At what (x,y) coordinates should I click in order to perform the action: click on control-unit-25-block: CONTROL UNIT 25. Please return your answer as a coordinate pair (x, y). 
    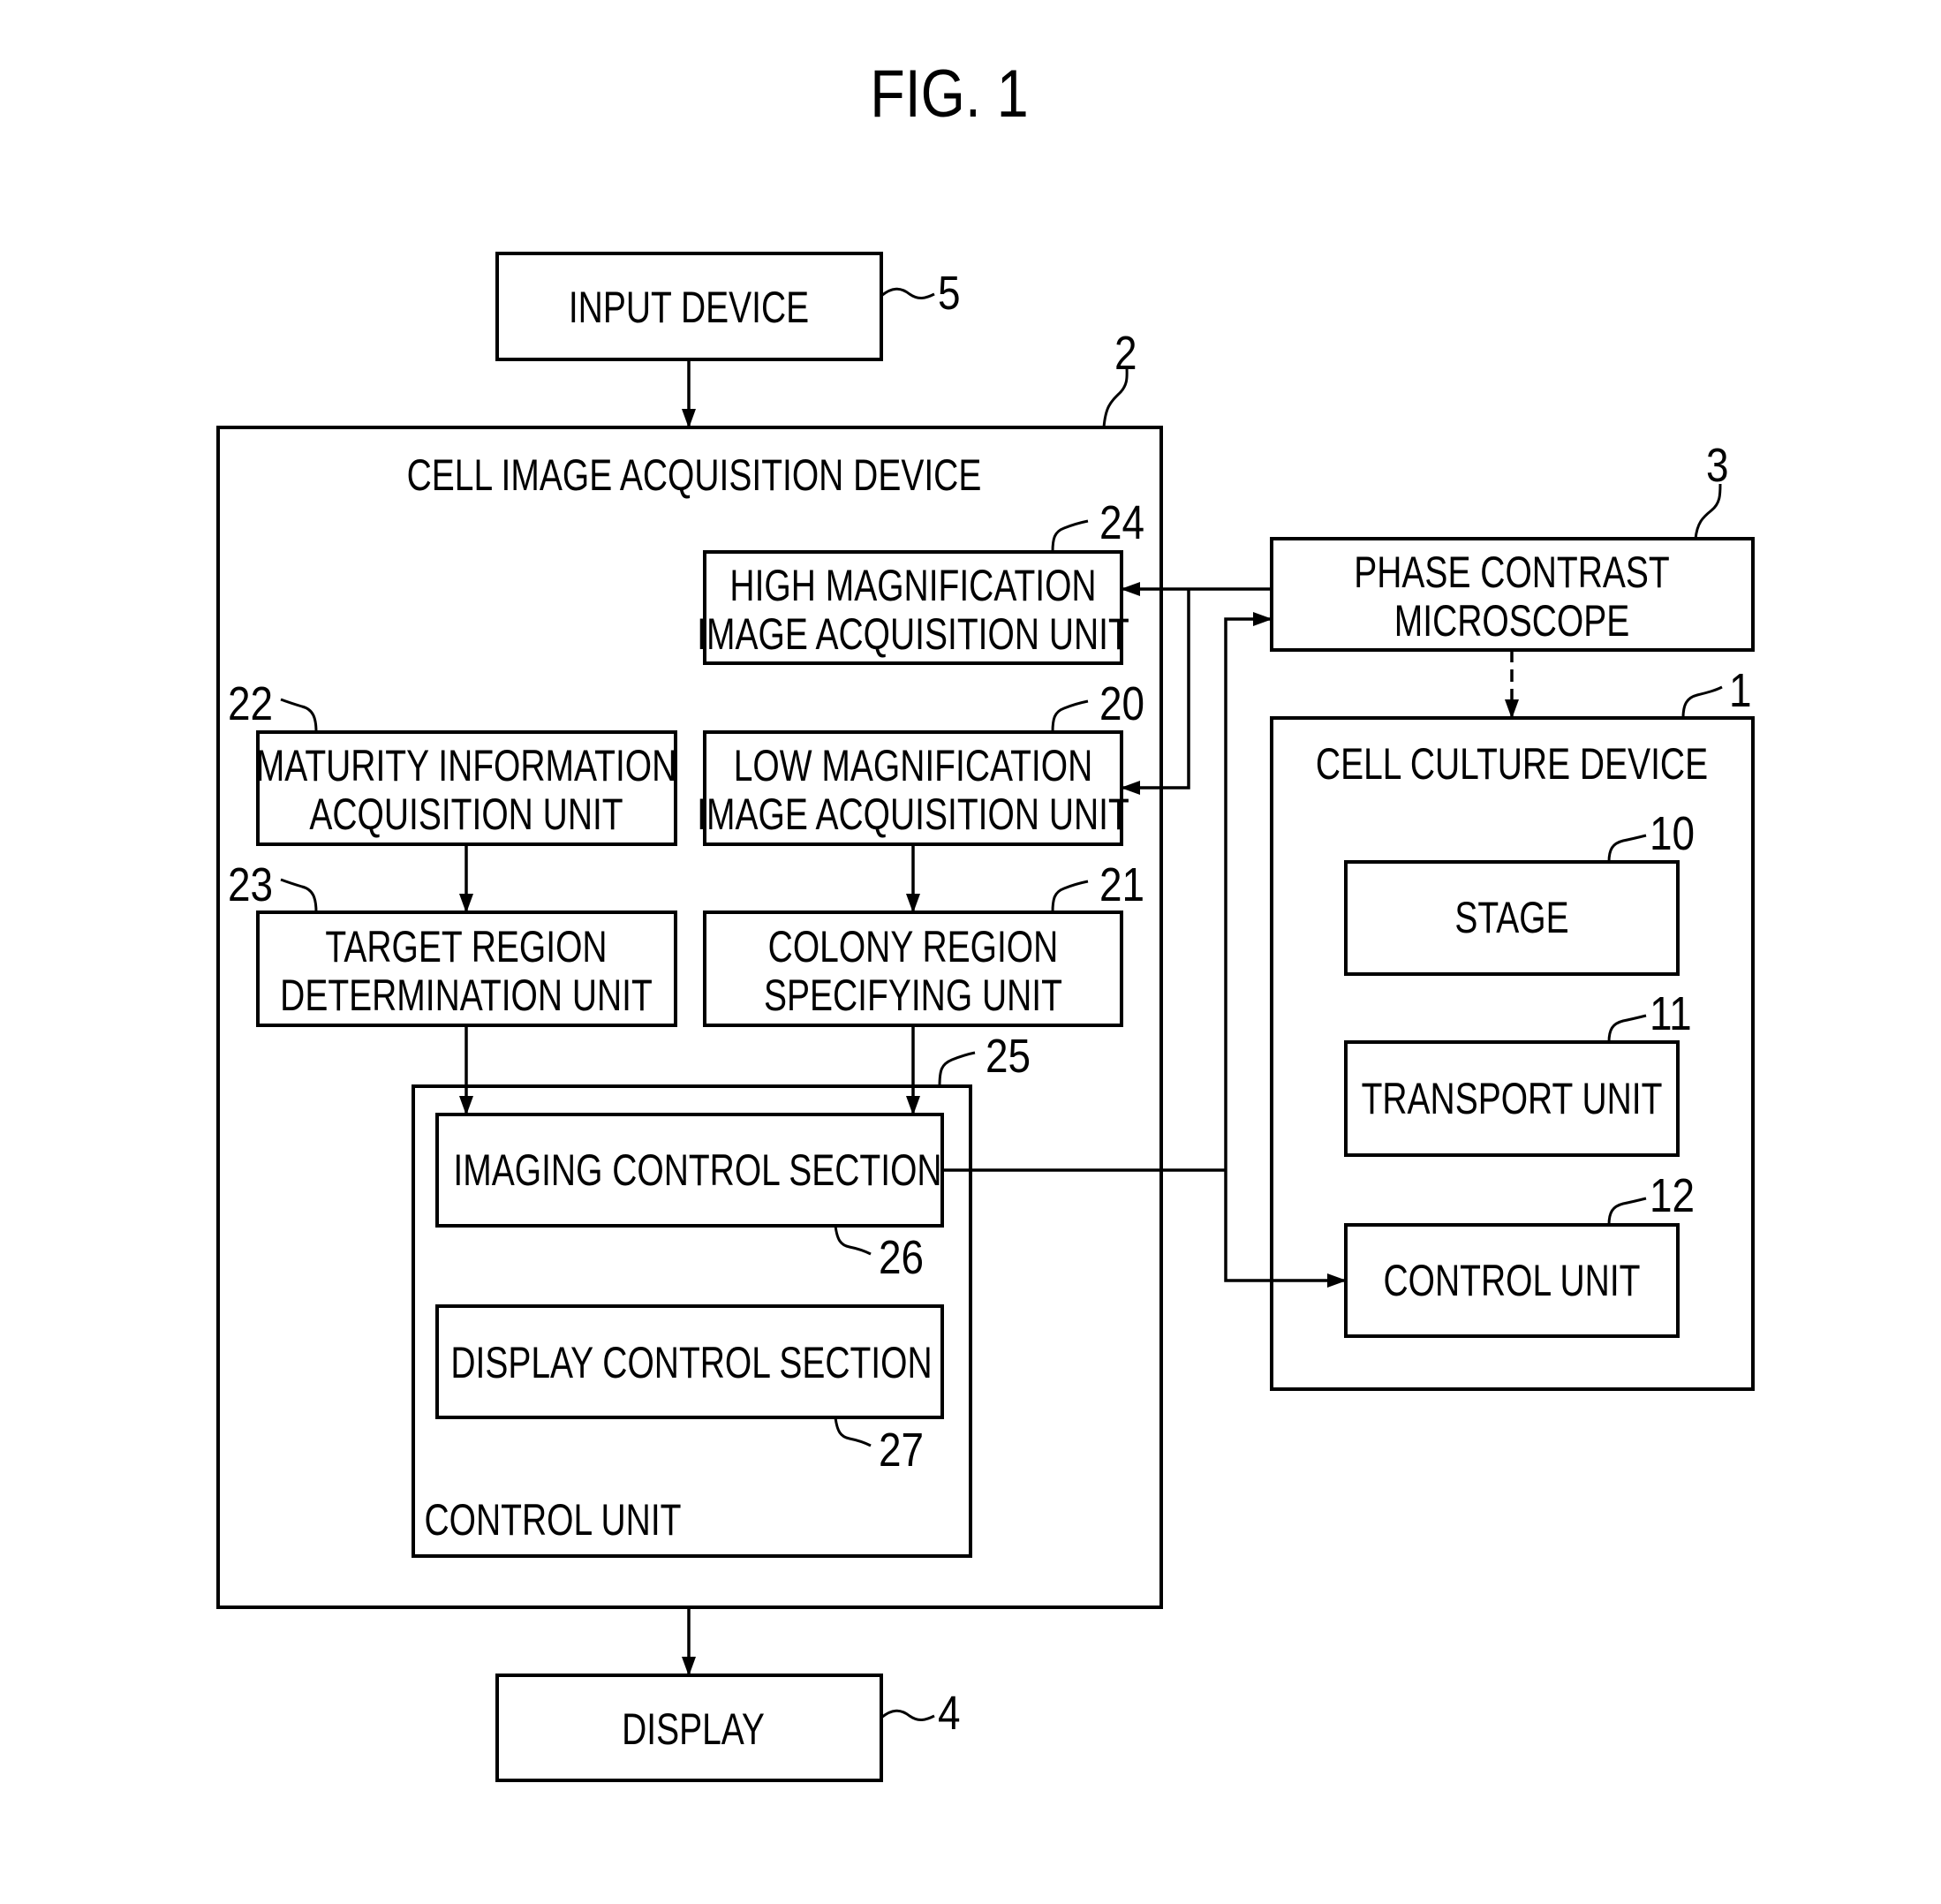
    Looking at the image, I should click on (721, 1294).